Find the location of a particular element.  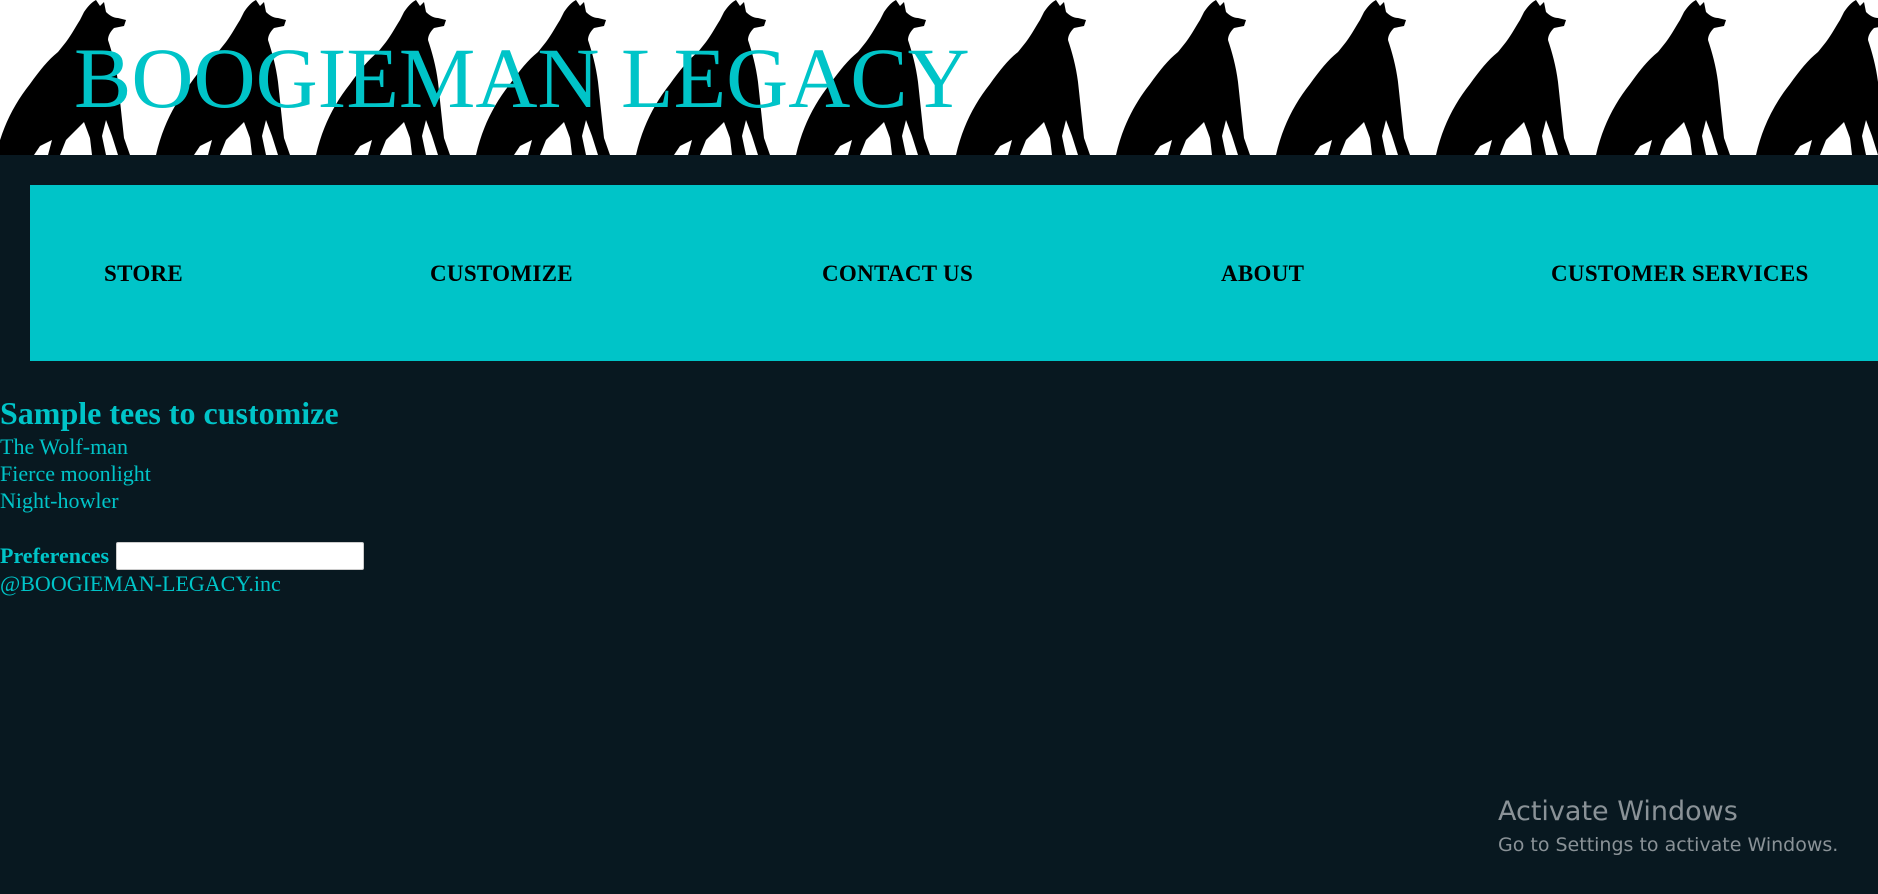

section-title: Sample tees to customize is located at coordinates (169, 413).